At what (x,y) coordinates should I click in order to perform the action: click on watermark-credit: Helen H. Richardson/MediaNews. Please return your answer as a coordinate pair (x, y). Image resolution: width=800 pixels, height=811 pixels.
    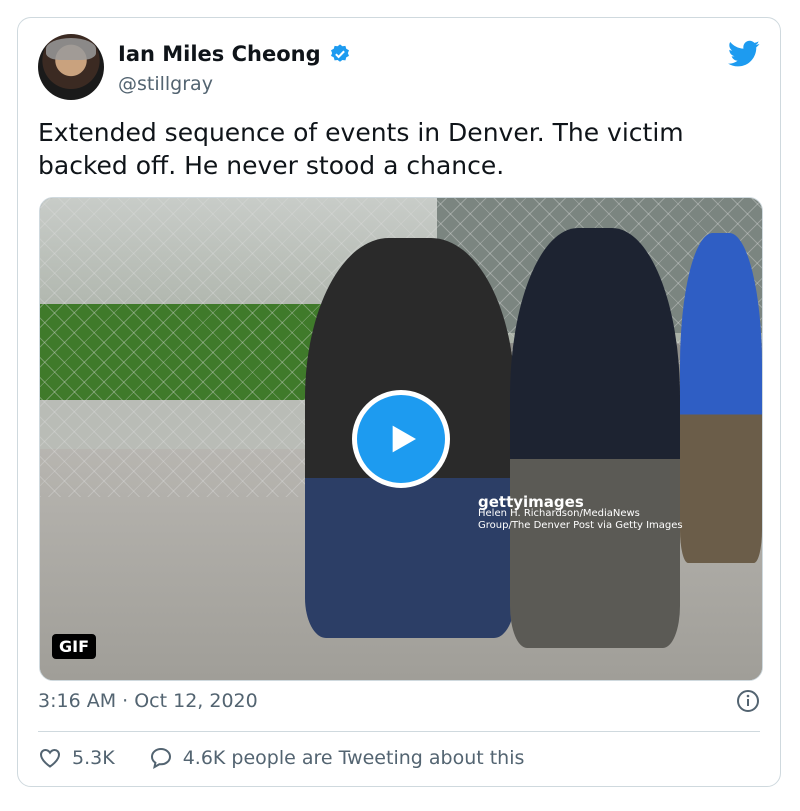
    Looking at the image, I should click on (559, 513).